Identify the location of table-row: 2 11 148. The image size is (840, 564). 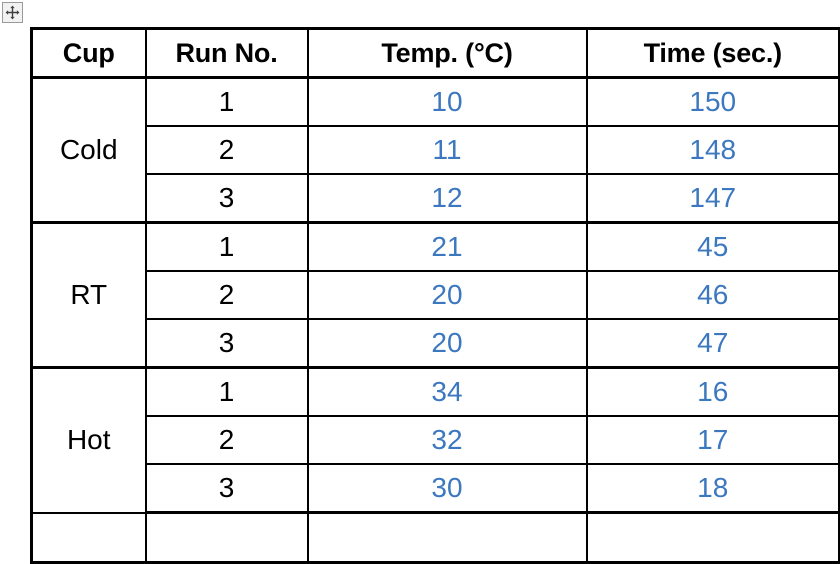
(436, 150).